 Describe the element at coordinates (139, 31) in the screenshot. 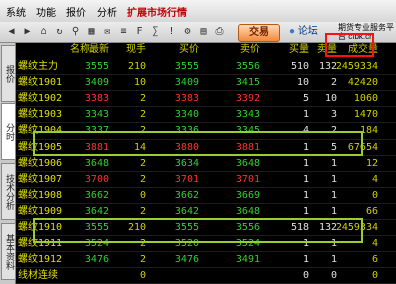

I see `f10-icon: F` at that location.